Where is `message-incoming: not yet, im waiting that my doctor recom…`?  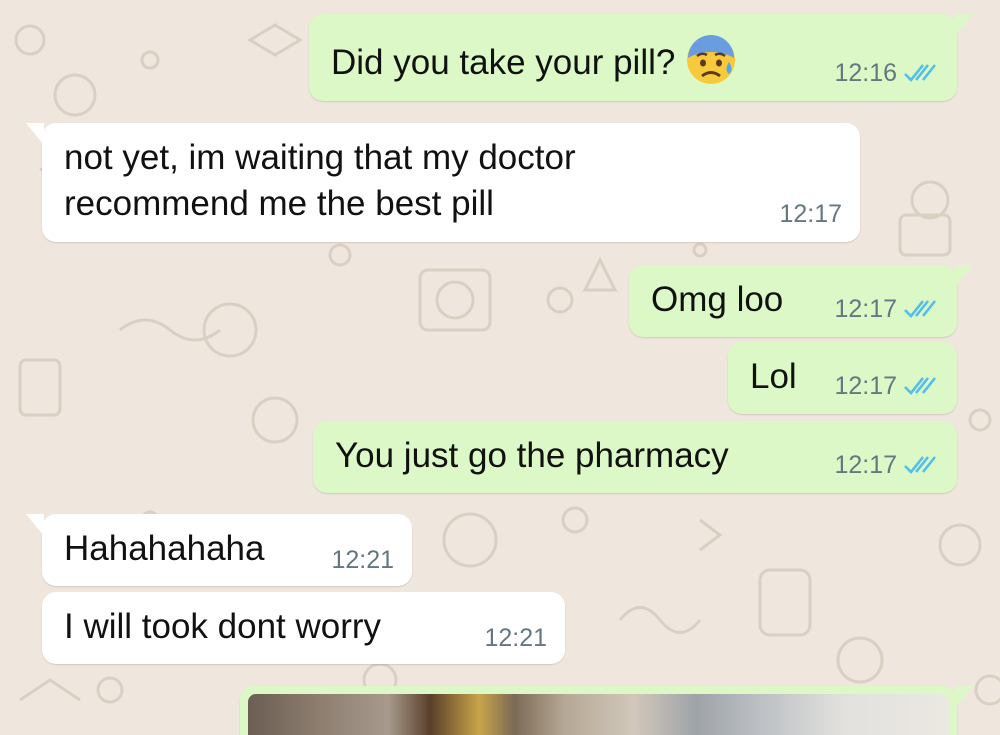
message-incoming: not yet, im waiting that my doctor recom… is located at coordinates (443, 182).